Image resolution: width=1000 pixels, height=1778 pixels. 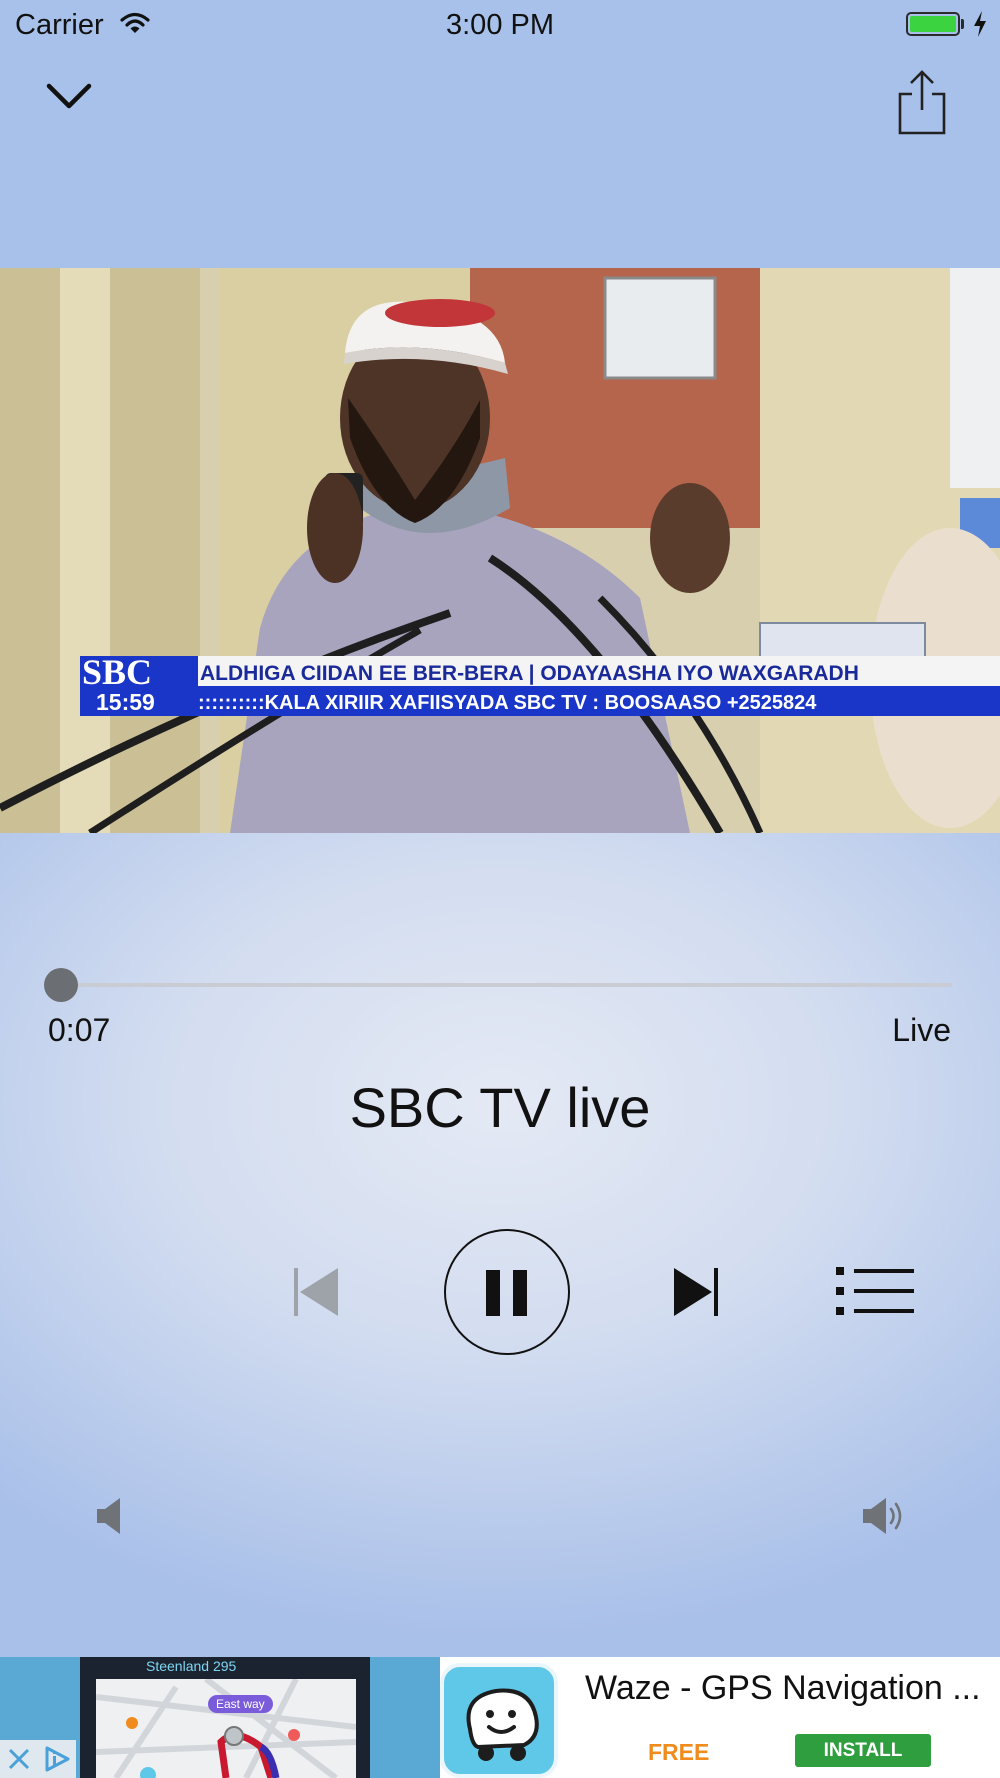 I want to click on ad-price: FREE, so click(x=679, y=1752).